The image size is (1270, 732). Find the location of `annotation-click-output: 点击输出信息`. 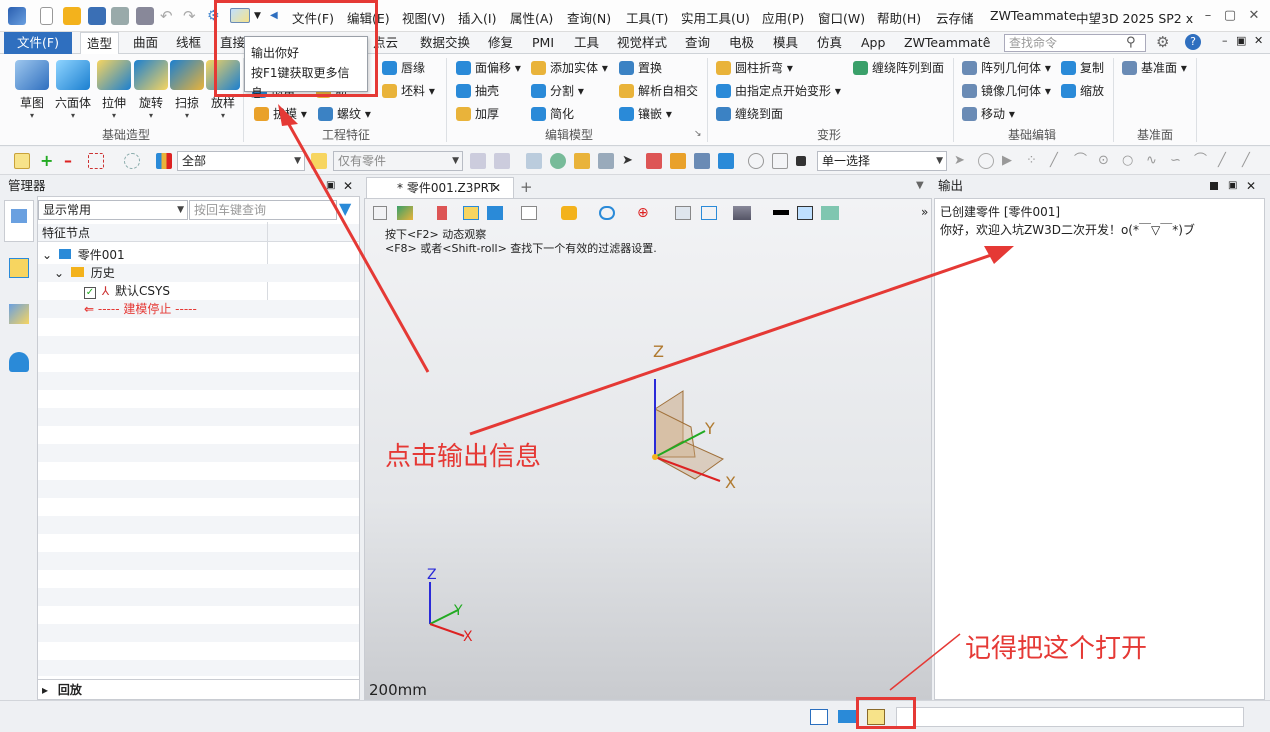

annotation-click-output: 点击输出信息 is located at coordinates (463, 457).